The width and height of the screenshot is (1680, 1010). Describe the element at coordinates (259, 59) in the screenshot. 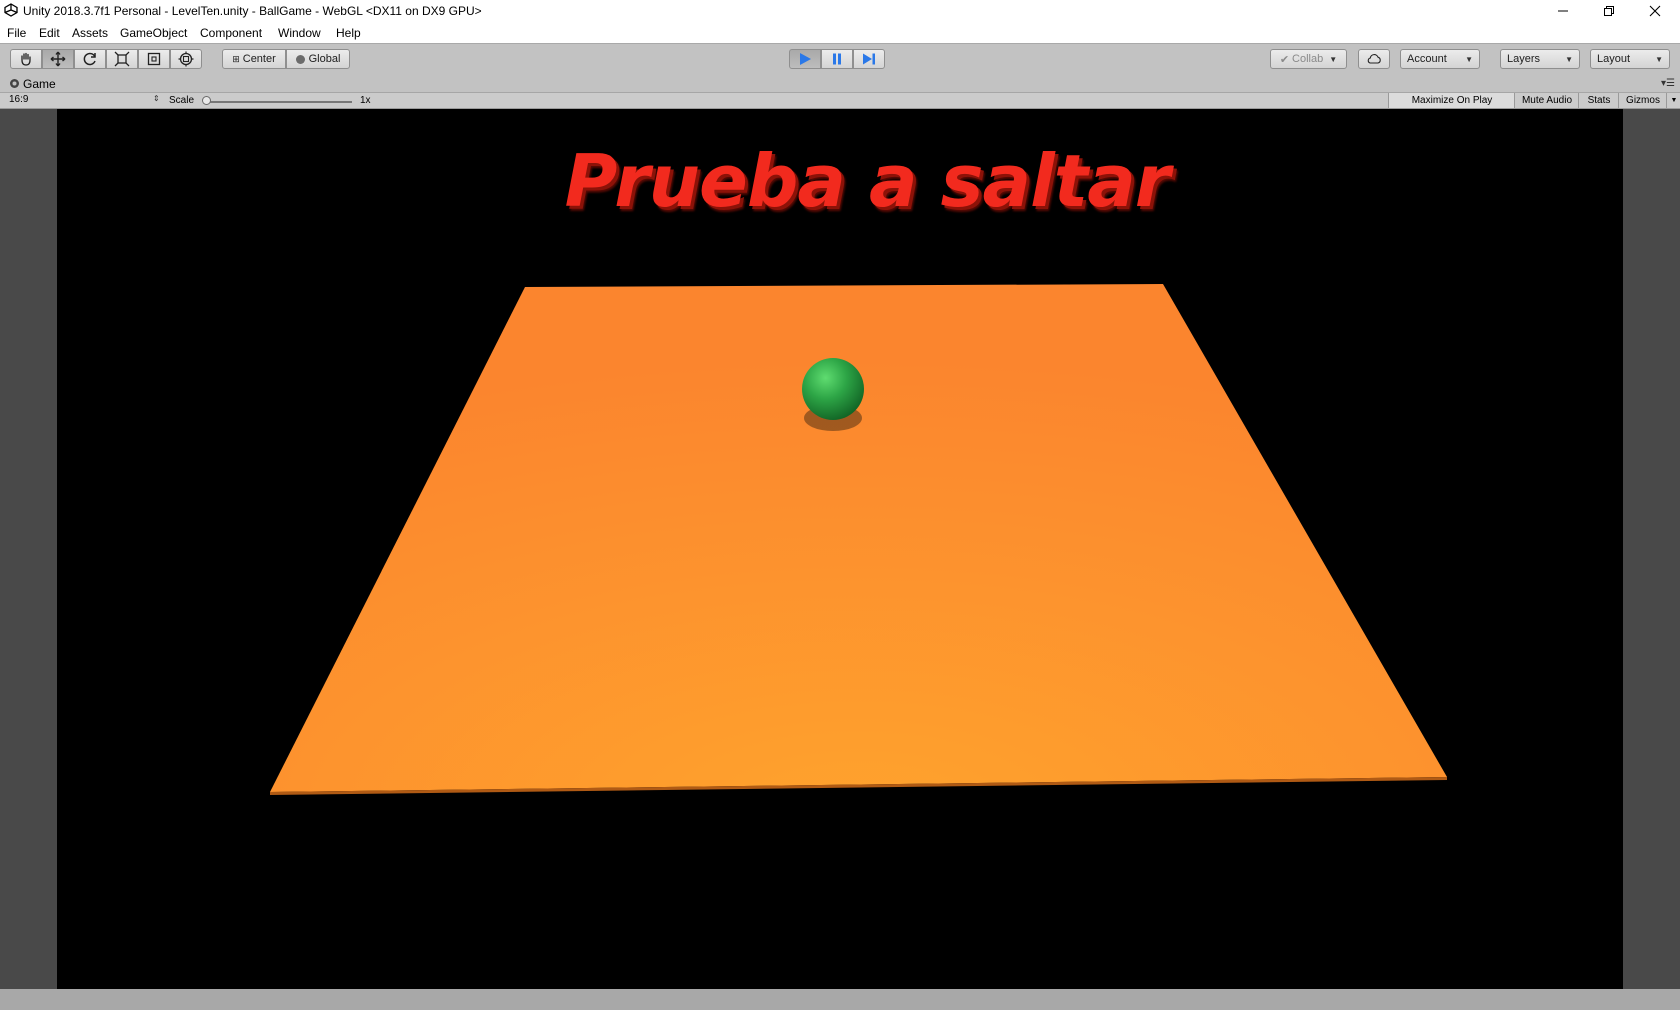

I see `pivot-center-label: Center` at that location.